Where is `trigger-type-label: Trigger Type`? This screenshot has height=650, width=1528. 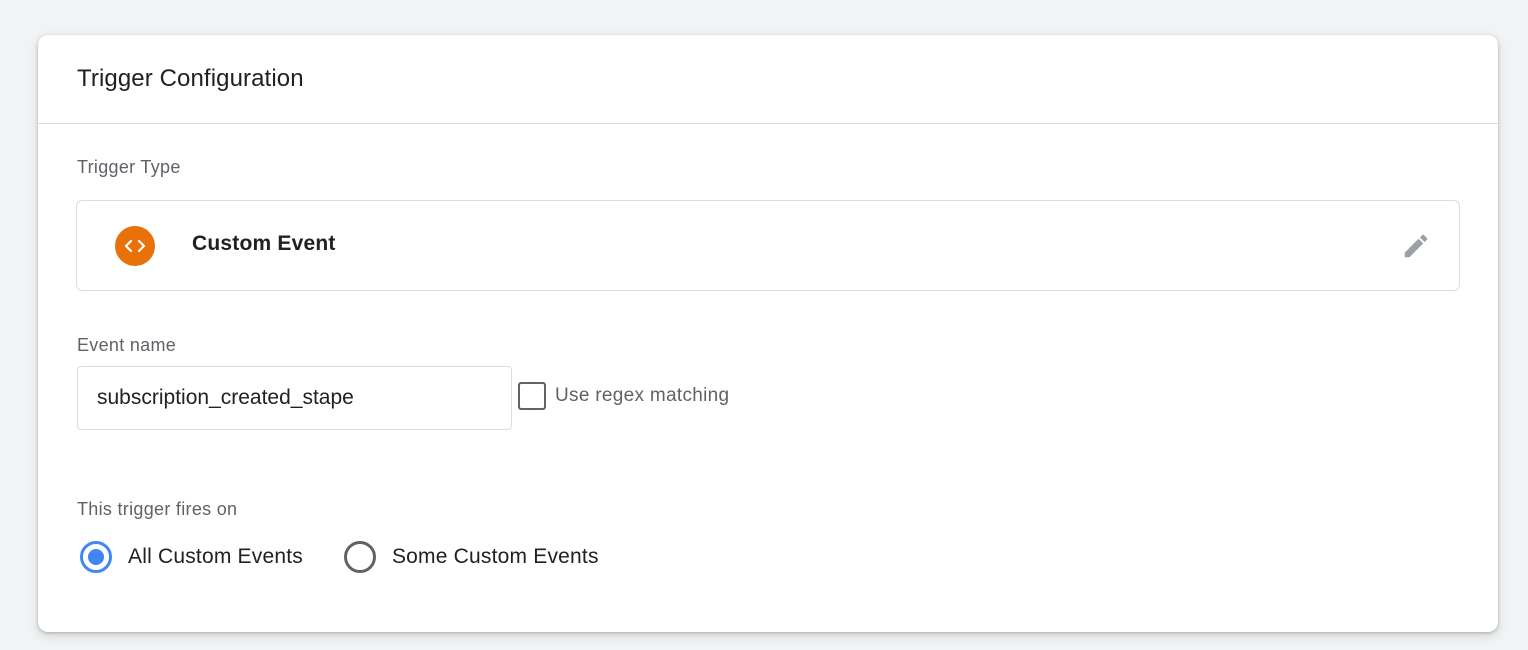
trigger-type-label: Trigger Type is located at coordinates (129, 167).